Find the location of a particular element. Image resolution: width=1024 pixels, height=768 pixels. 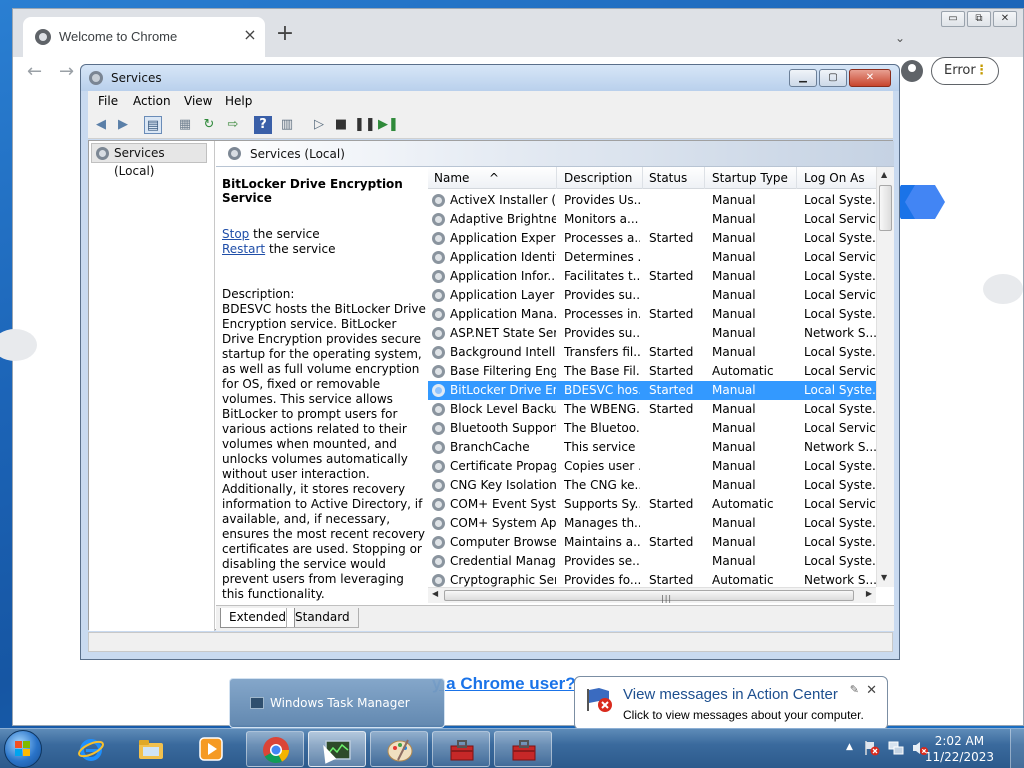

help-icon: ? is located at coordinates (263, 125).